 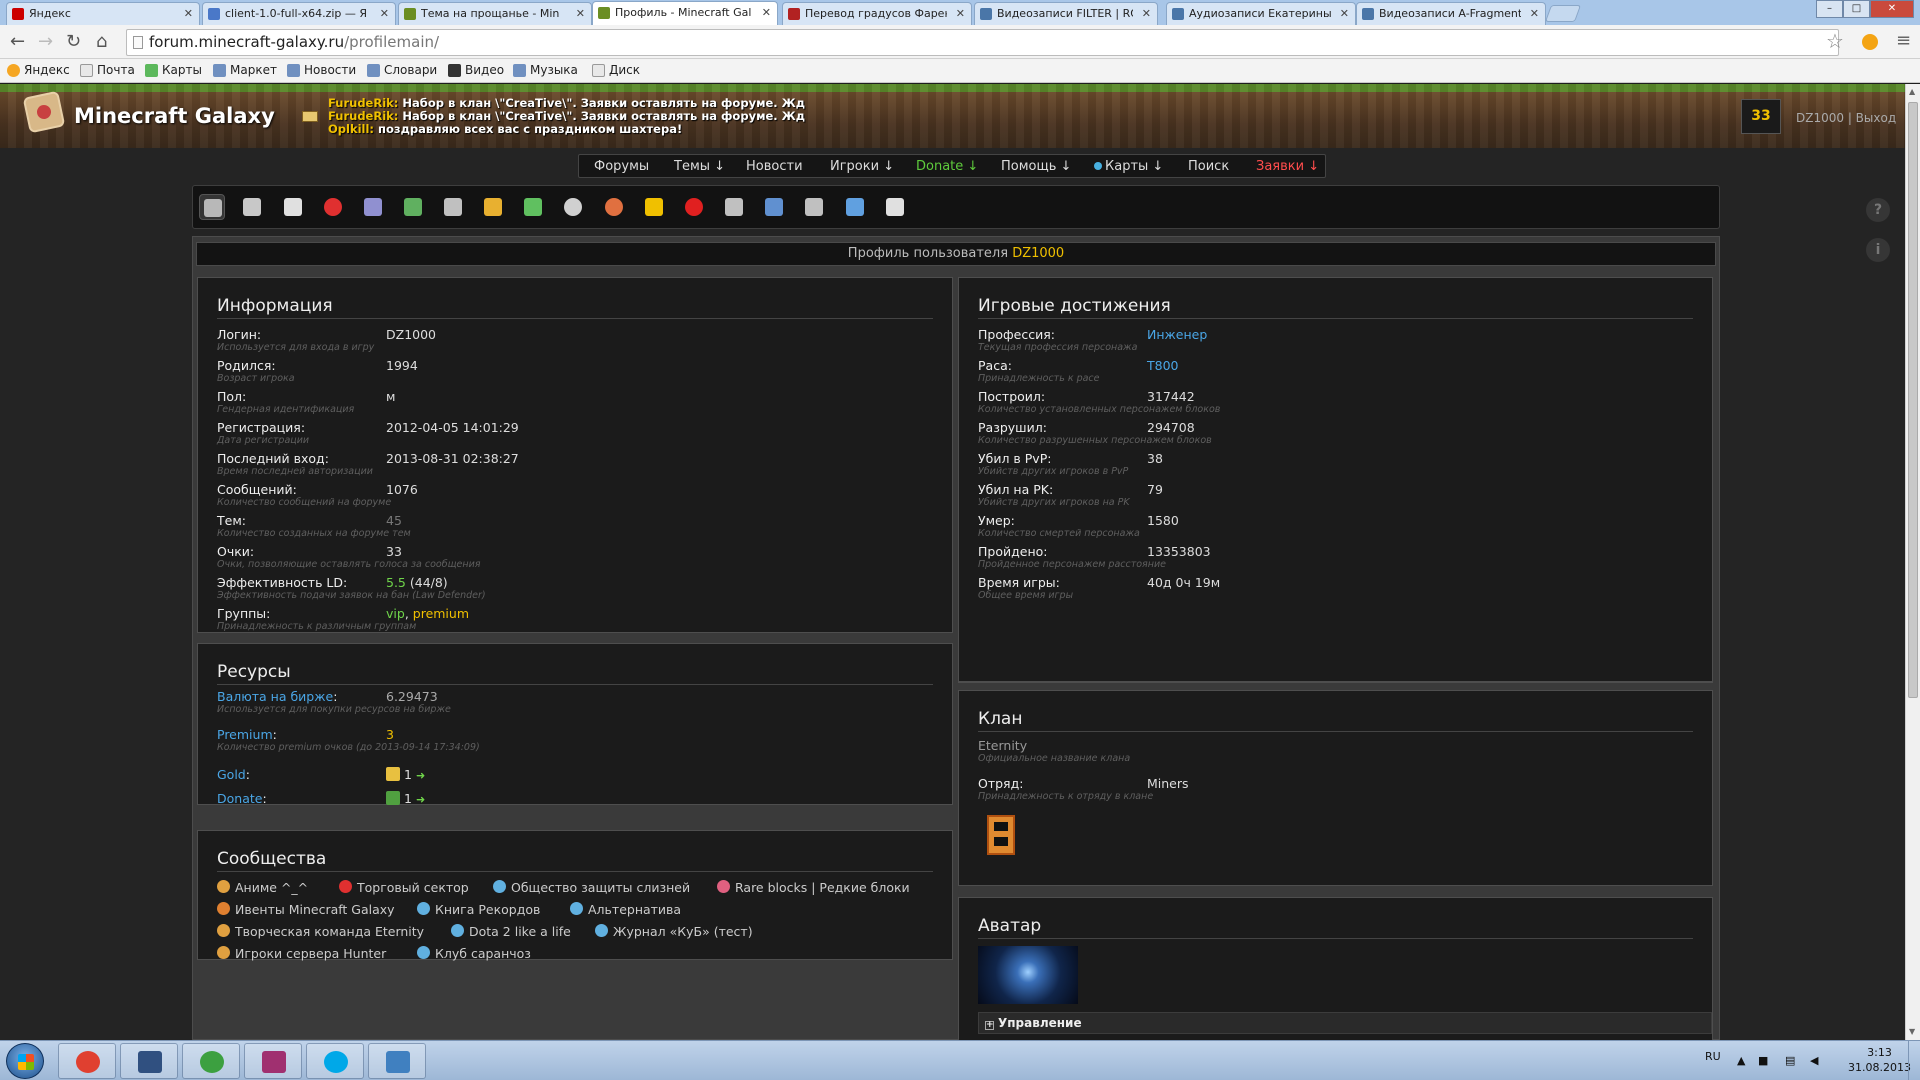 I want to click on community-link: Dota 2 like a life, so click(x=511, y=931).